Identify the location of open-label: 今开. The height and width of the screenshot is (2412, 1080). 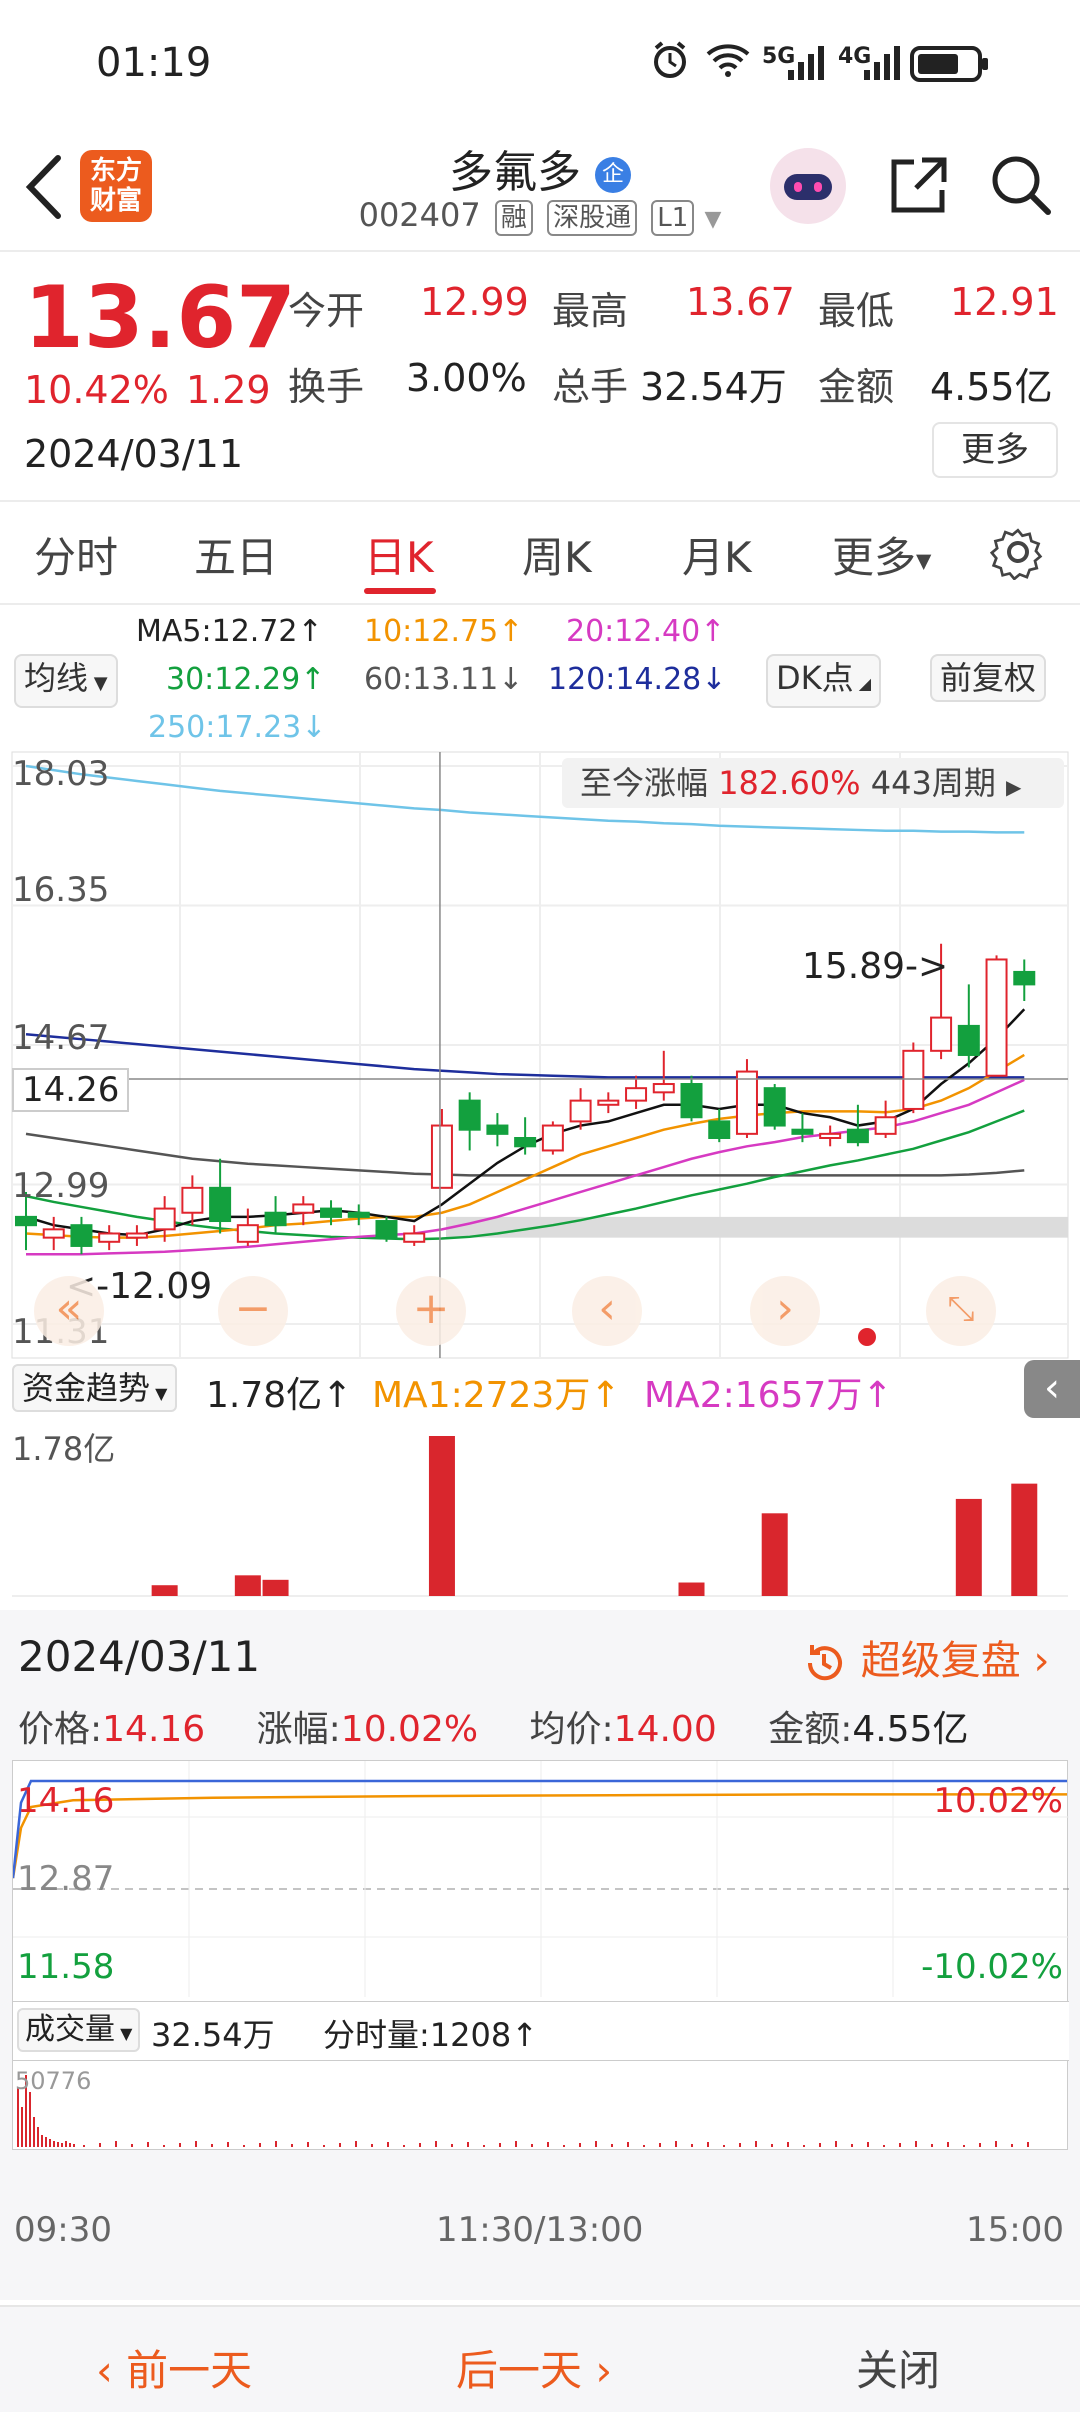
(326, 311).